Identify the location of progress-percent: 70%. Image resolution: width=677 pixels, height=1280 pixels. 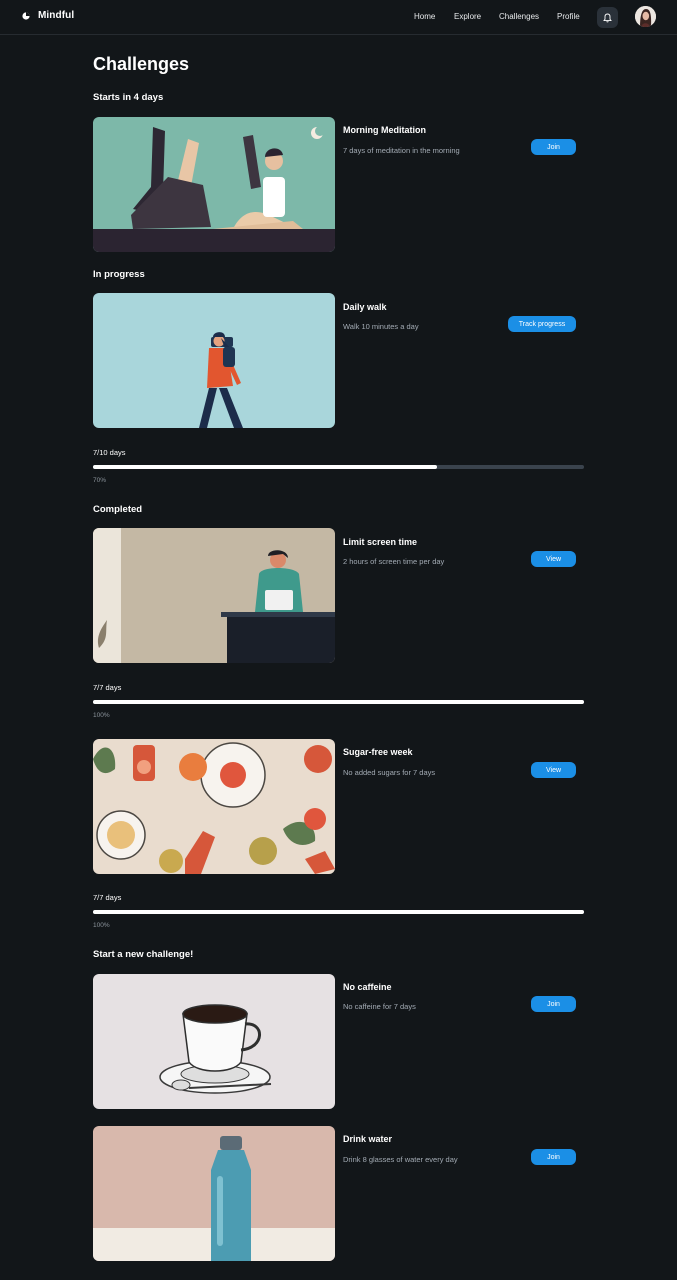
(100, 480).